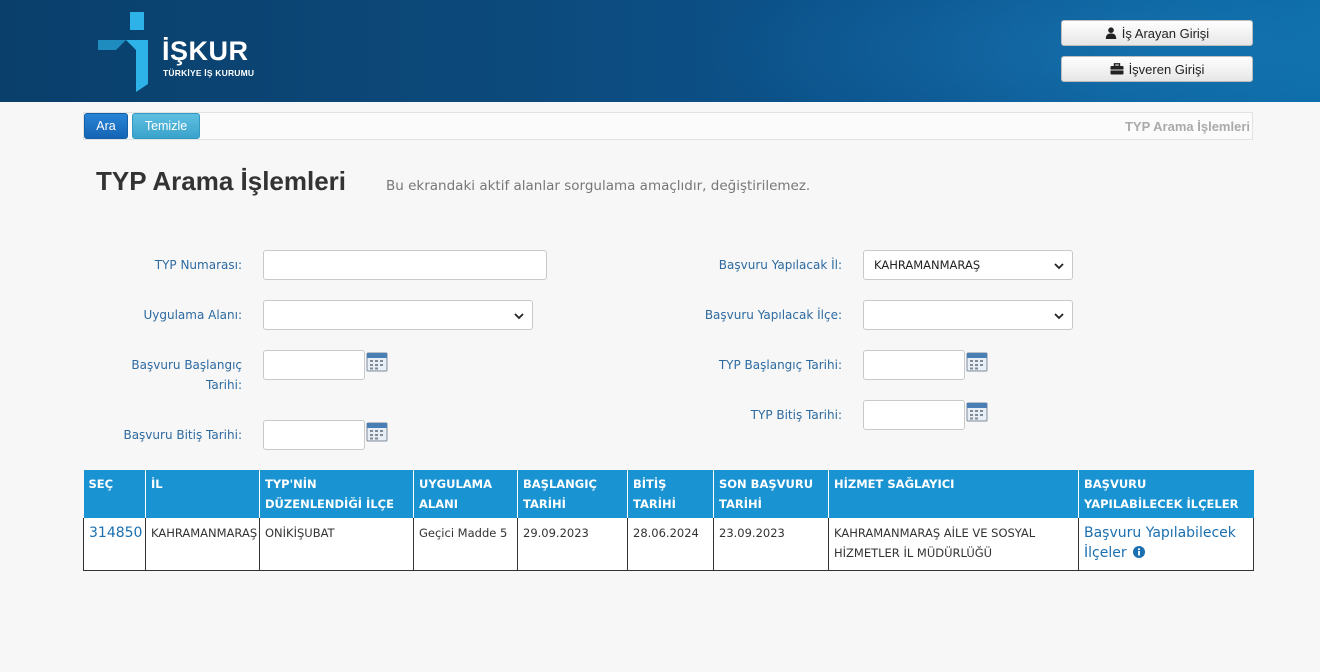 The image size is (1320, 672). Describe the element at coordinates (465, 494) in the screenshot. I see `column-header-area: UYGULAMA ALANI` at that location.